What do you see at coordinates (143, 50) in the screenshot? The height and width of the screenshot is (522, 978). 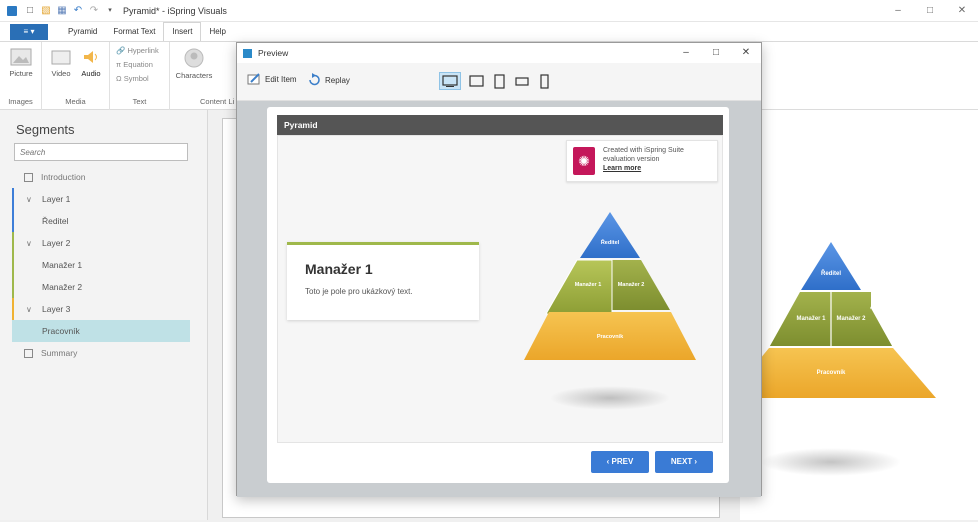 I see `hyperlink-label: Hyperlink` at bounding box center [143, 50].